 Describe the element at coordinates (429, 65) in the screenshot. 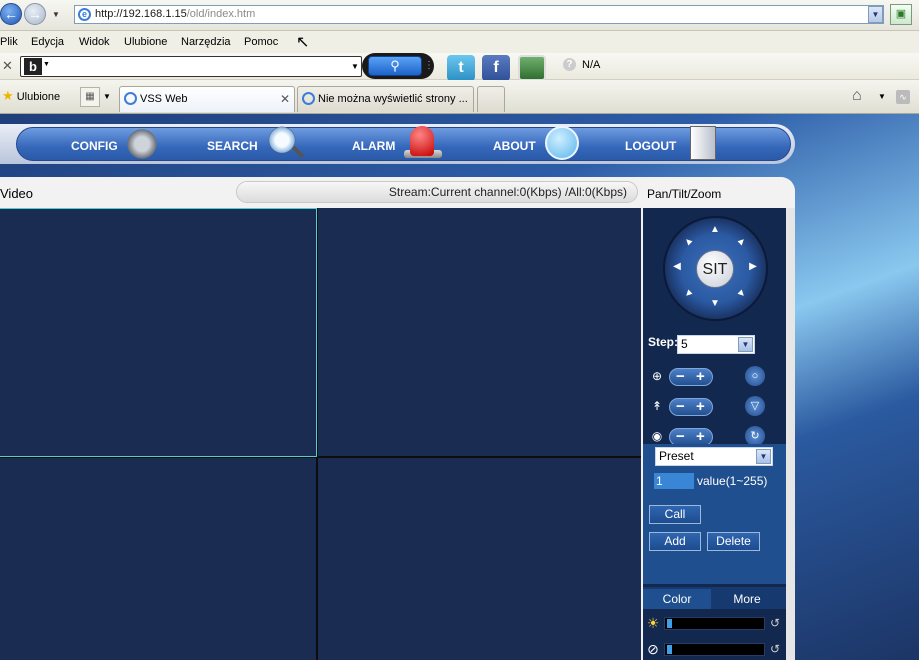

I see `toolbar-grip-icon: ⋮` at that location.